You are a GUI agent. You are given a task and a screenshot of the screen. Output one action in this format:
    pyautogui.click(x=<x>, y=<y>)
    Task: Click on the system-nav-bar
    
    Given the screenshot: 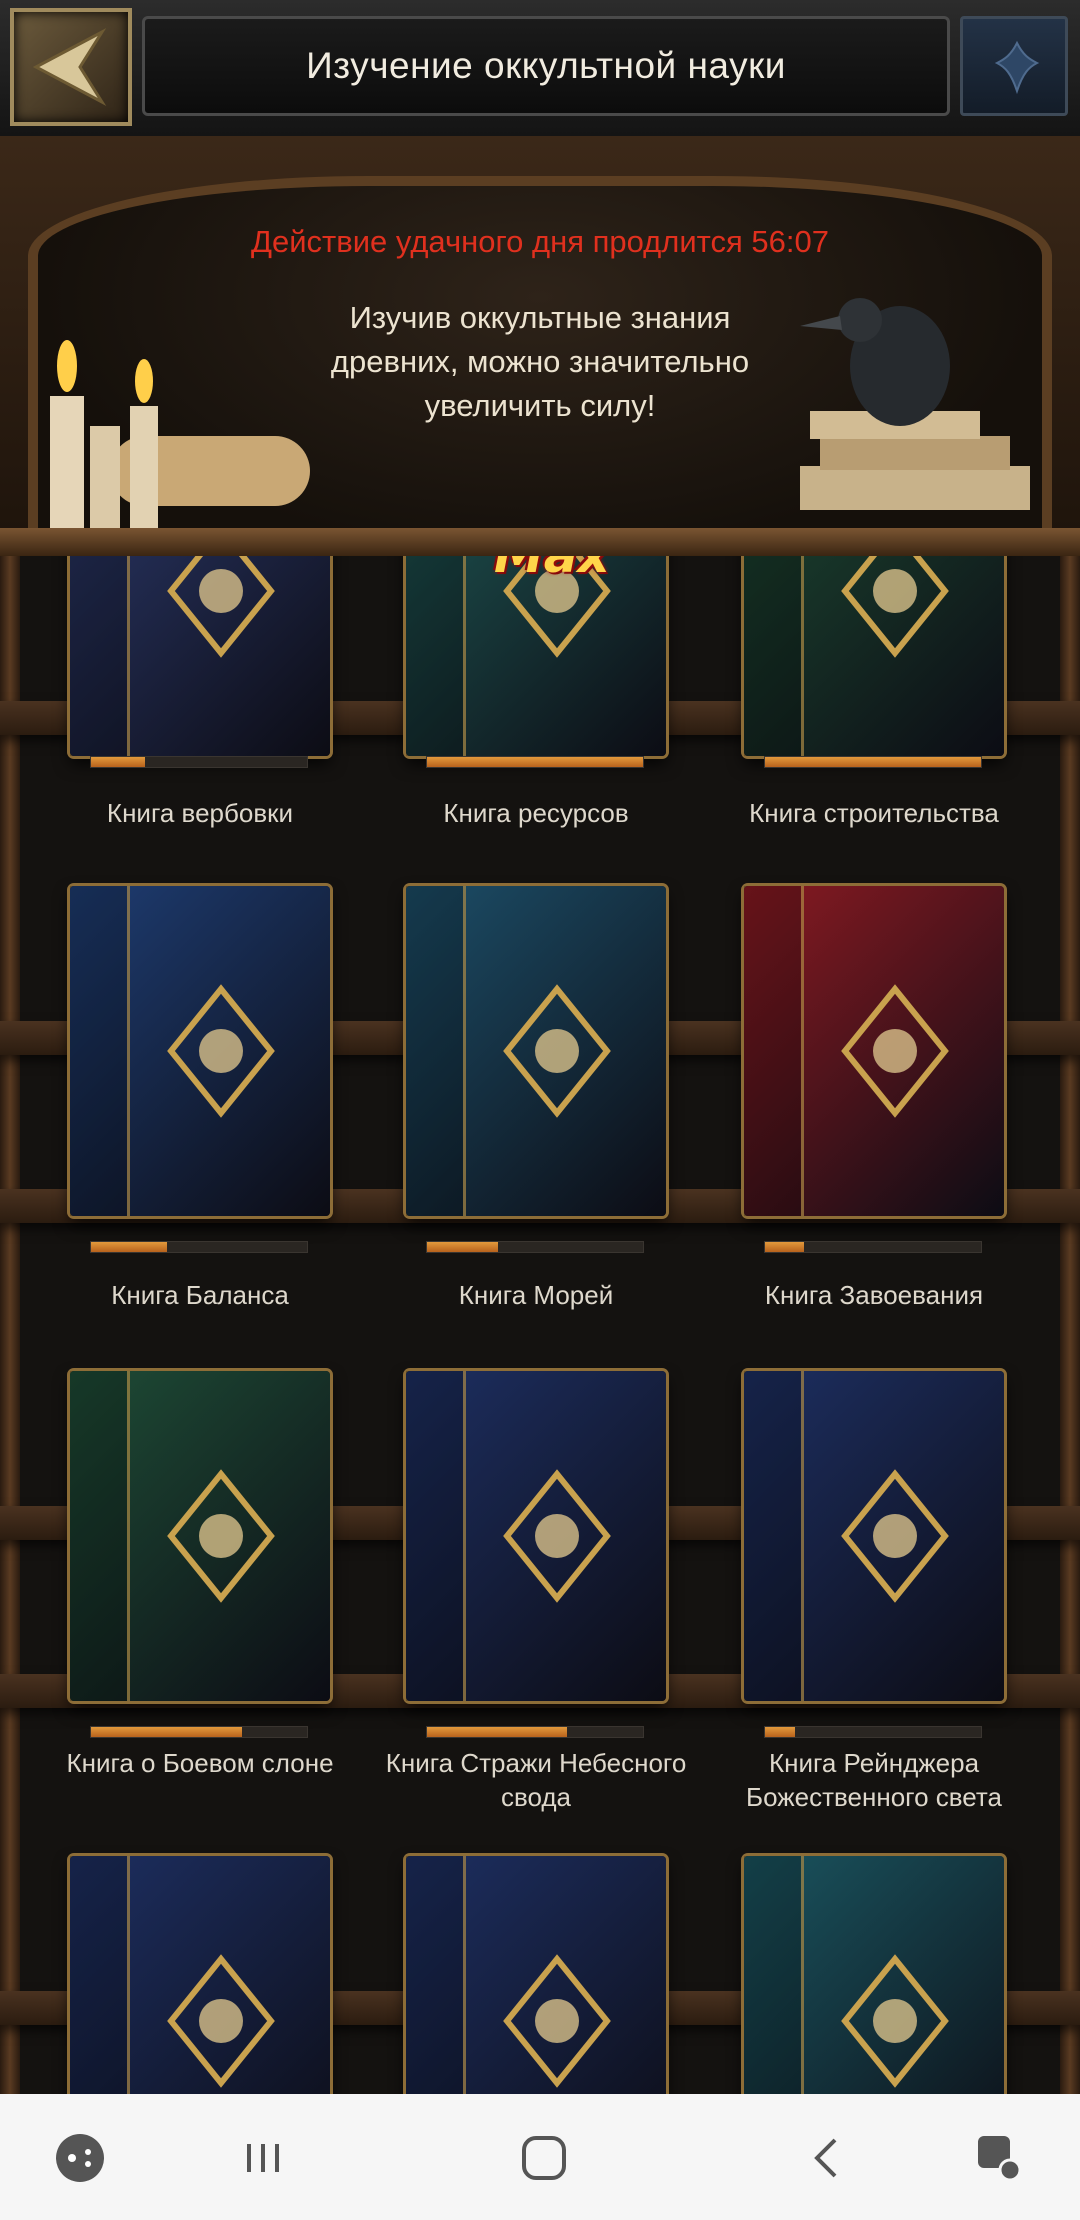 What is the action you would take?
    pyautogui.click(x=540, y=2157)
    